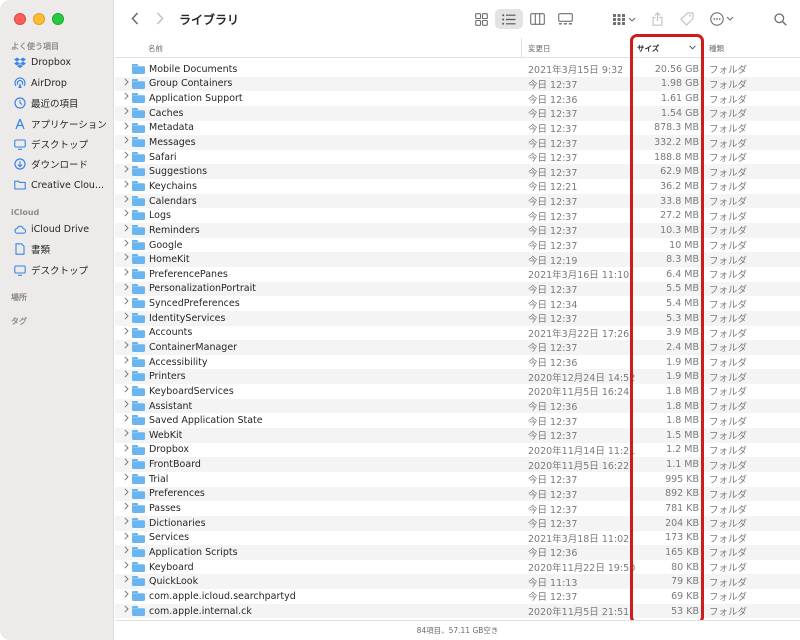 Image resolution: width=800 pixels, height=640 pixels. What do you see at coordinates (63, 62) in the screenshot?
I see `sidebar-item-dropbox: Dropbox` at bounding box center [63, 62].